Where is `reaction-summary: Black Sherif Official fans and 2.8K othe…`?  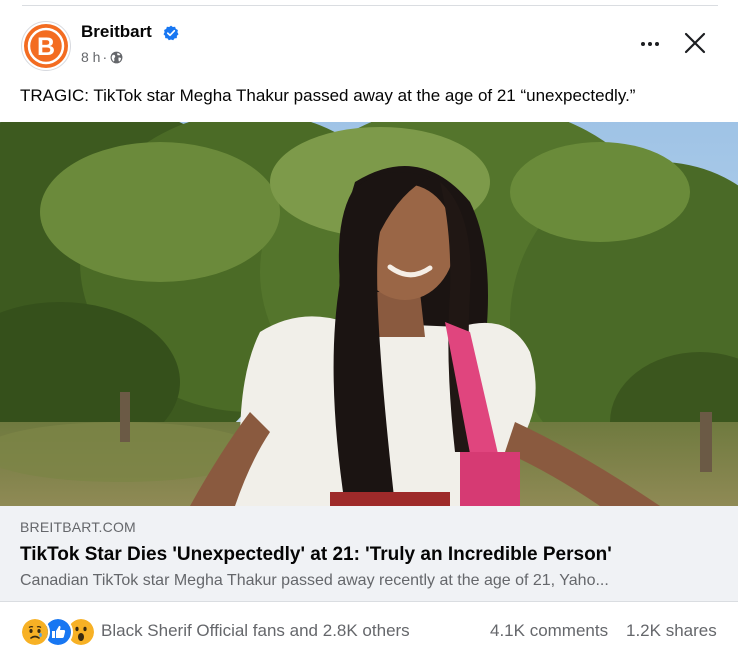
reaction-summary: Black Sherif Official fans and 2.8K othe… is located at coordinates (255, 631).